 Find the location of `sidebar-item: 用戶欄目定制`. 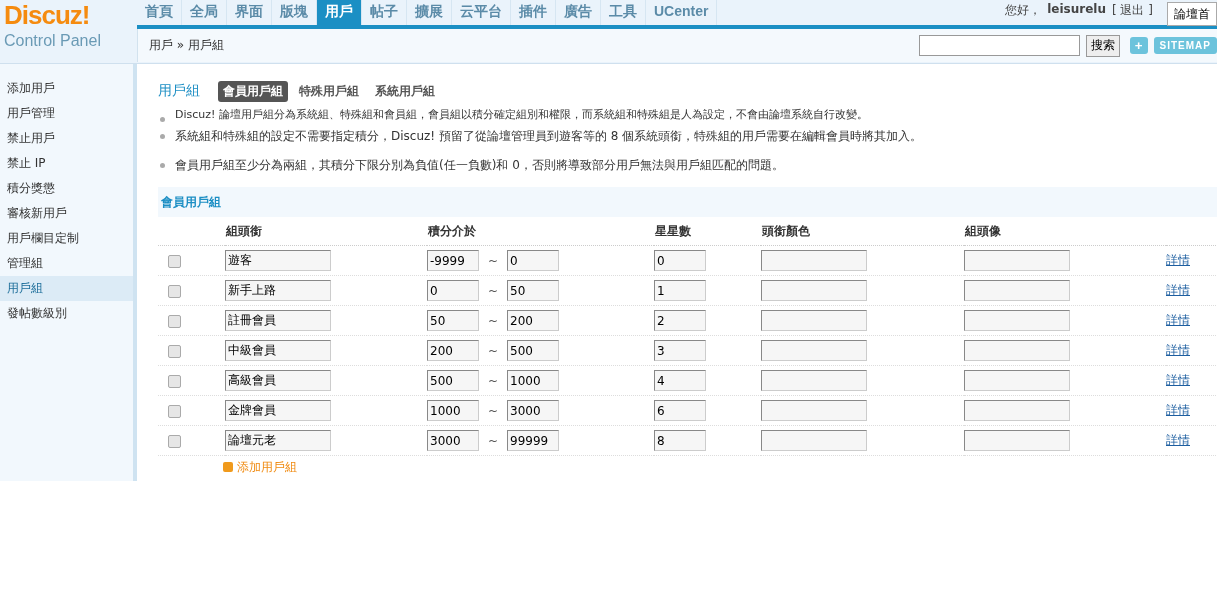

sidebar-item: 用戶欄目定制 is located at coordinates (66, 238).